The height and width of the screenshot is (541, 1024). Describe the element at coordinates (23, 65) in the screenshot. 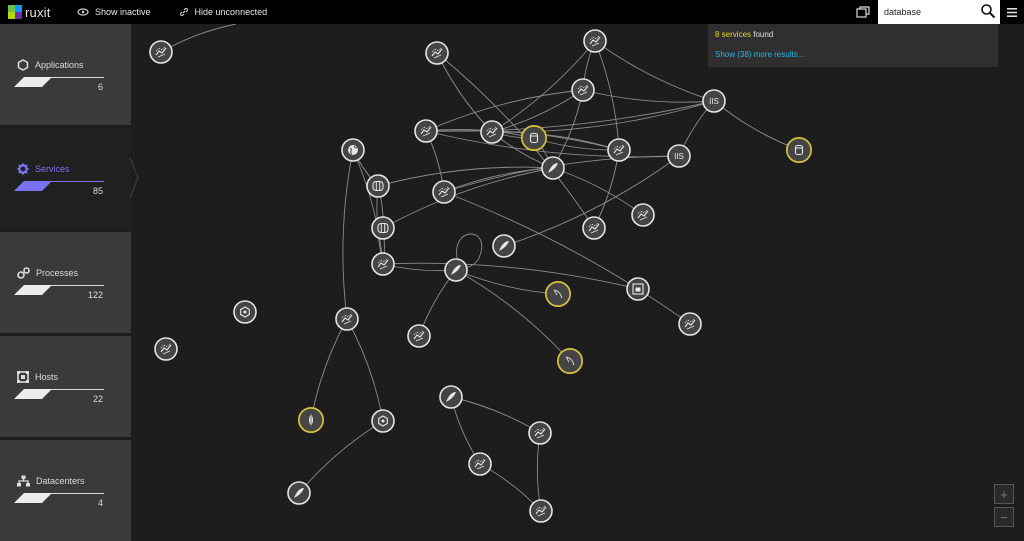

I see `hexagon-icon` at that location.